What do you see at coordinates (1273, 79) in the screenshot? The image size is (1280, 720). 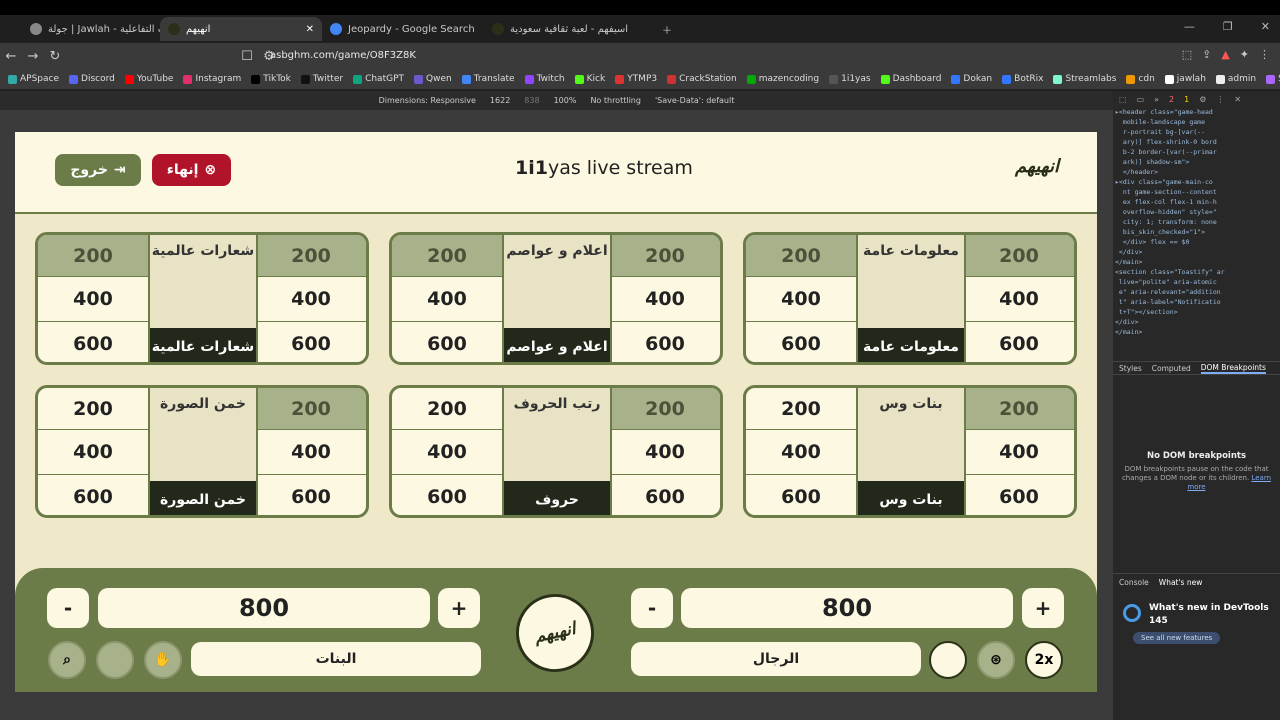 I see `bookmark-22: Spacemail` at bounding box center [1273, 79].